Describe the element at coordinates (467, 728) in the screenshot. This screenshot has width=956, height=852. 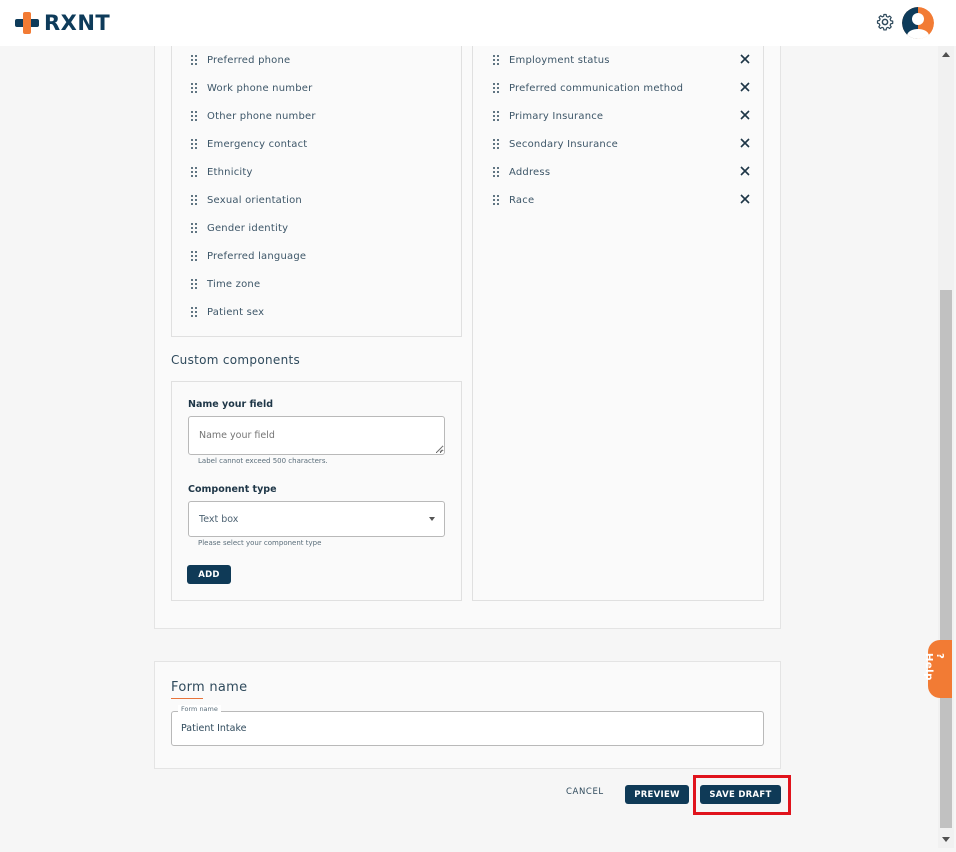
I see `form-name-input` at that location.